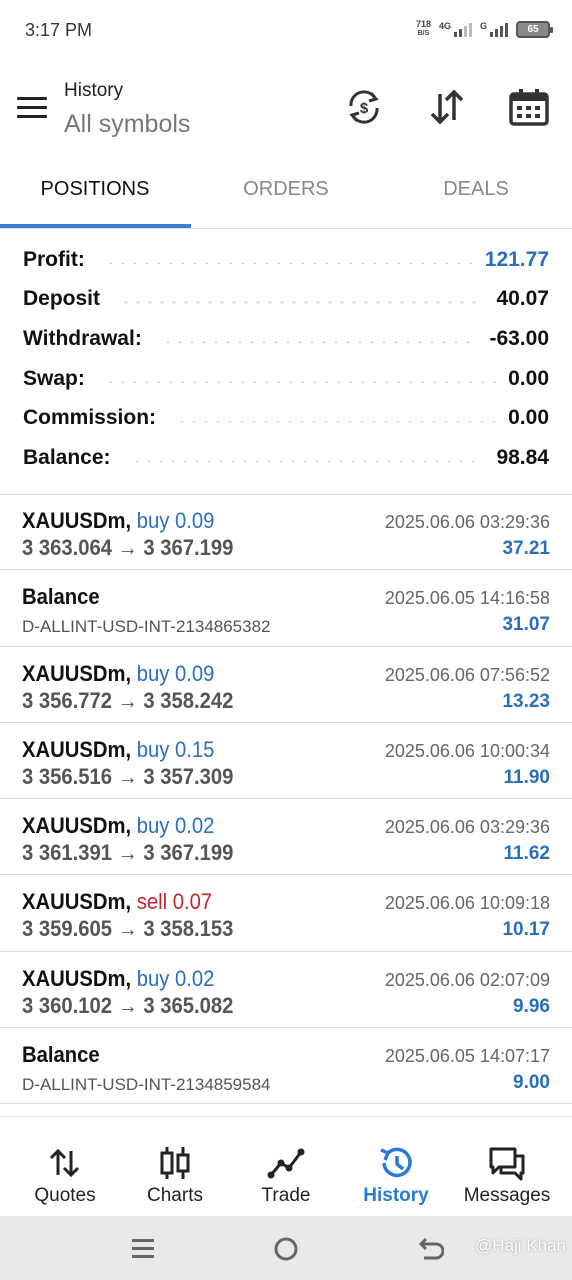 The image size is (572, 1280). What do you see at coordinates (529, 107) in the screenshot?
I see `calendar-icon` at bounding box center [529, 107].